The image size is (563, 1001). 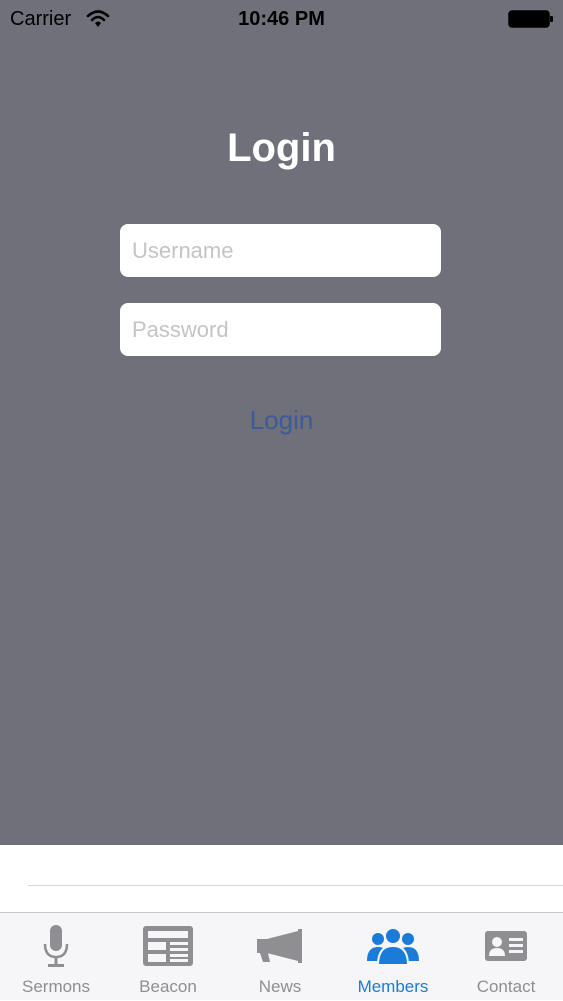 I want to click on password-input, so click(x=280, y=329).